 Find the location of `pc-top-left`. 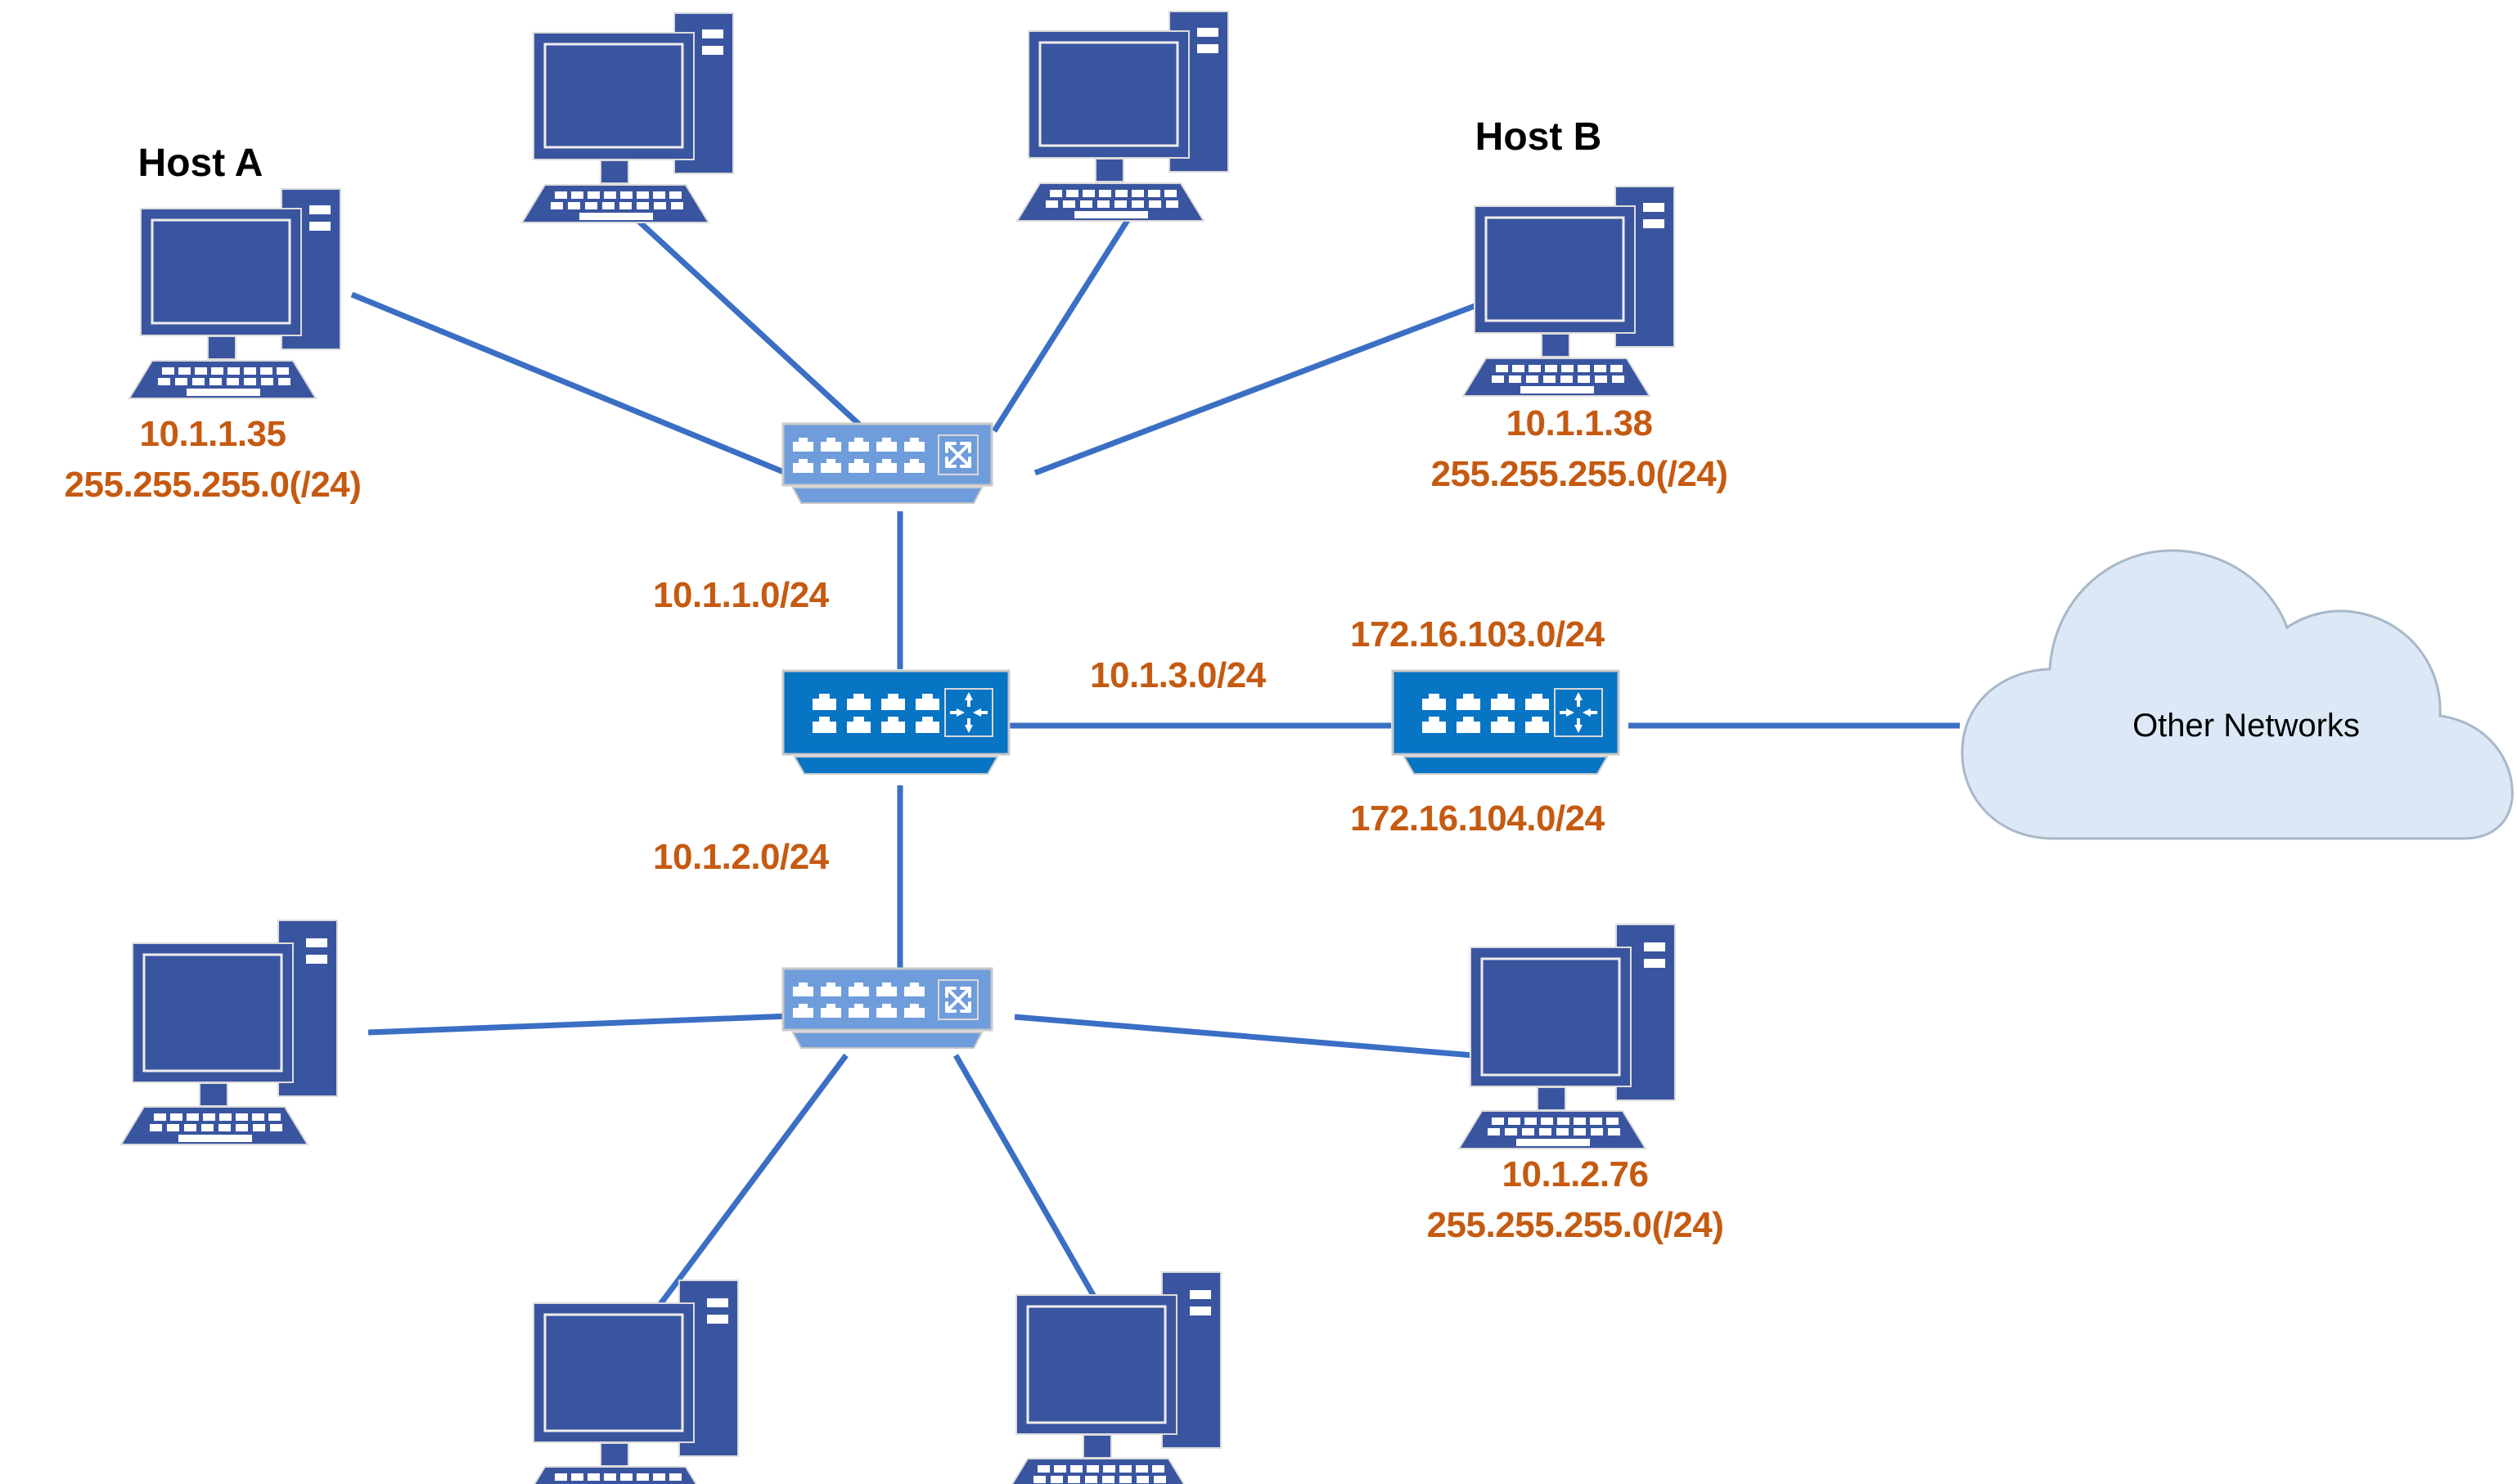

pc-top-left is located at coordinates (638, 118).